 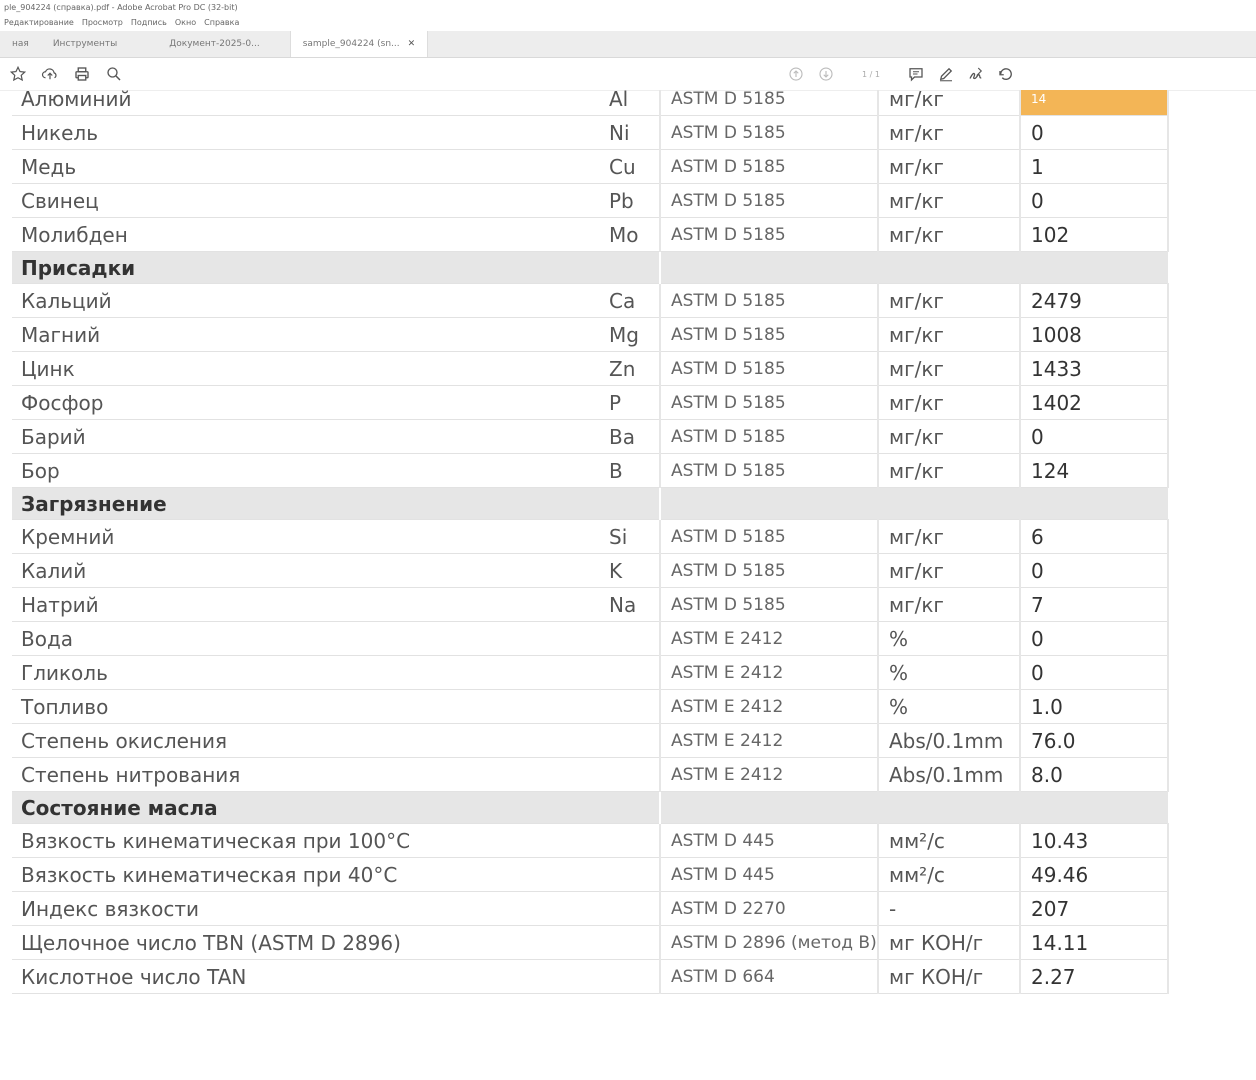 What do you see at coordinates (590, 200) in the screenshot?
I see `table-row: Свинец Pb ASTM D 5185 мг/кг 0` at bounding box center [590, 200].